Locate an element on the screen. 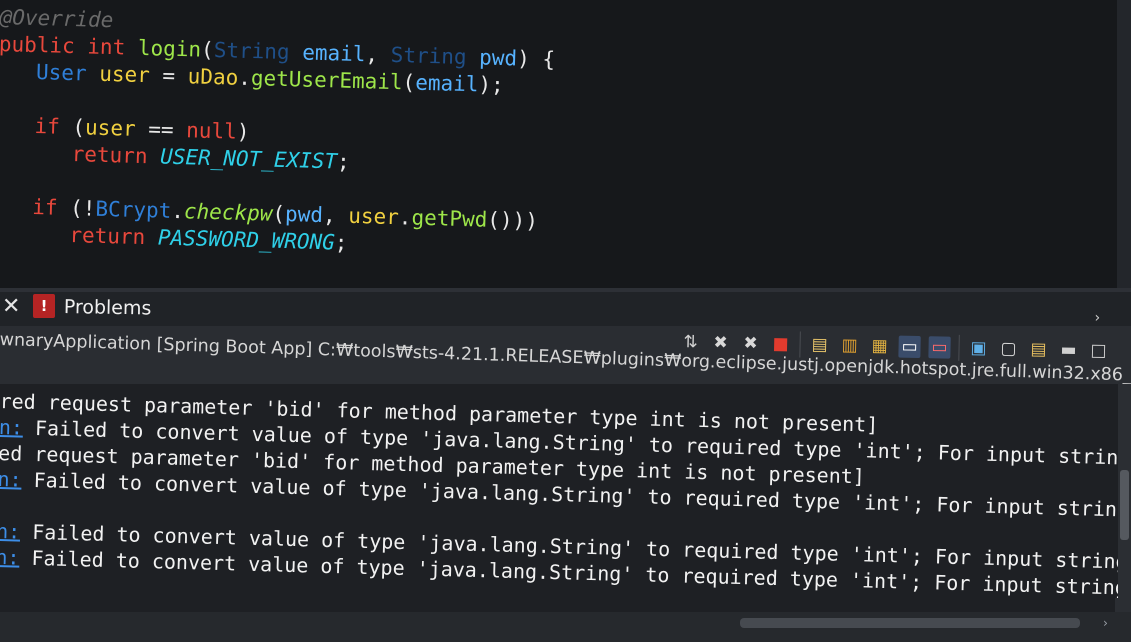 The image size is (1131, 642). maximize-icon: □ is located at coordinates (1098, 351).